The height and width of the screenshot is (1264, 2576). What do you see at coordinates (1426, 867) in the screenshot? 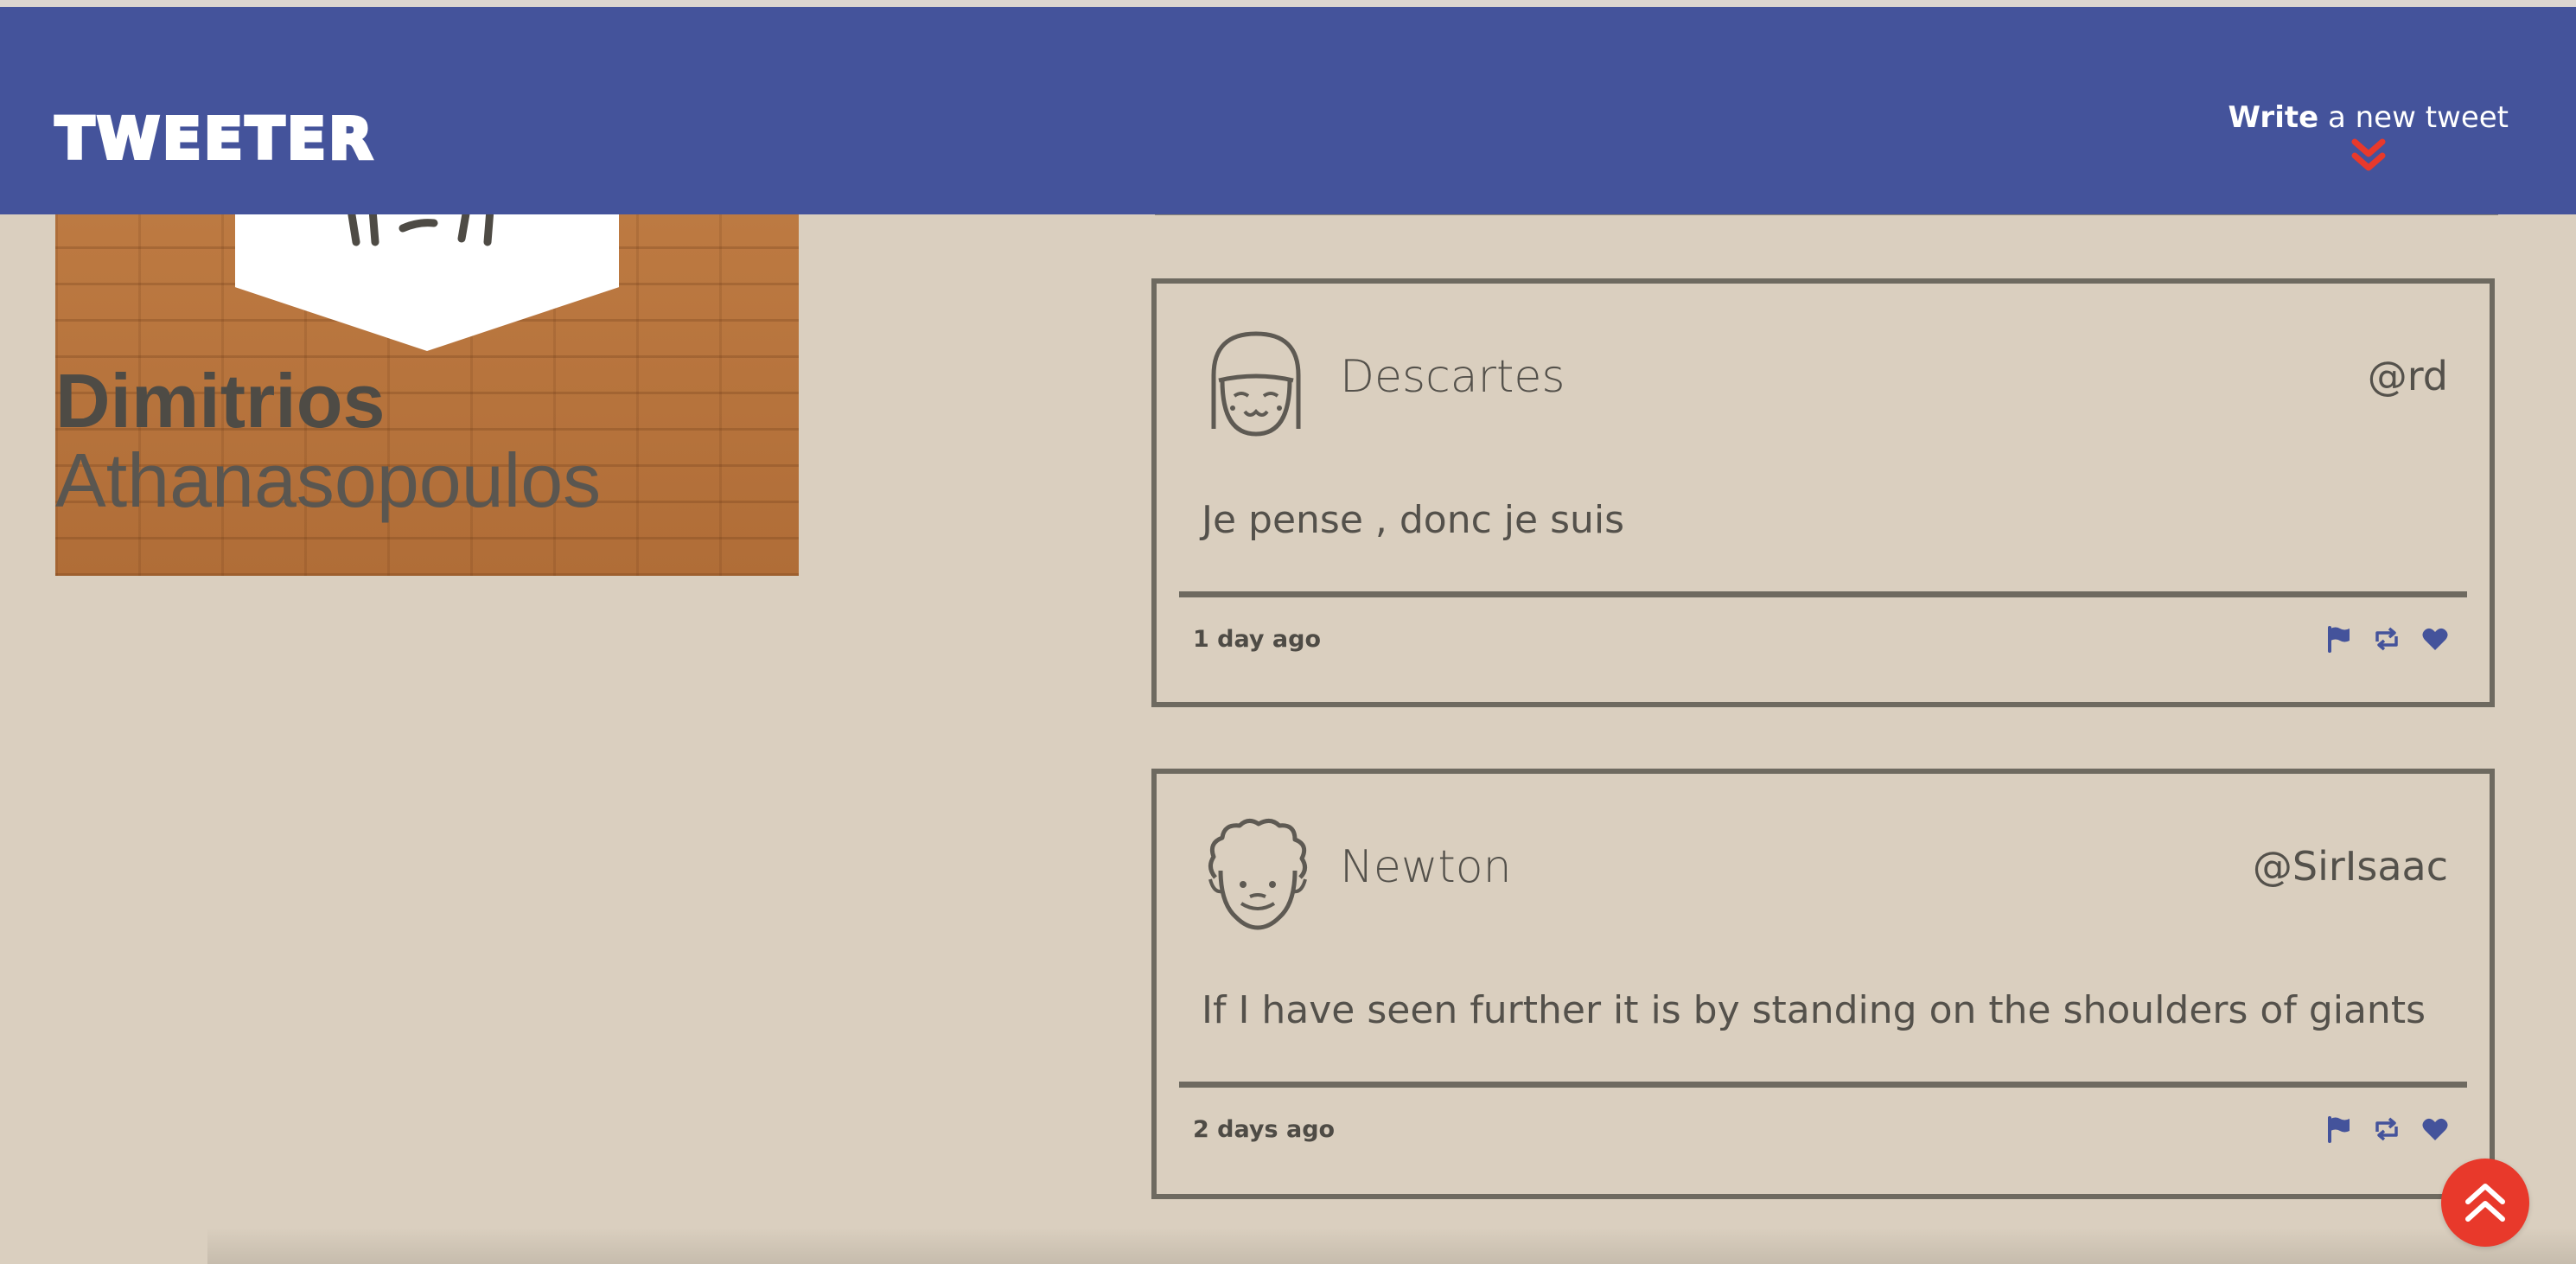
I see `tweet-author-name: Newton` at bounding box center [1426, 867].